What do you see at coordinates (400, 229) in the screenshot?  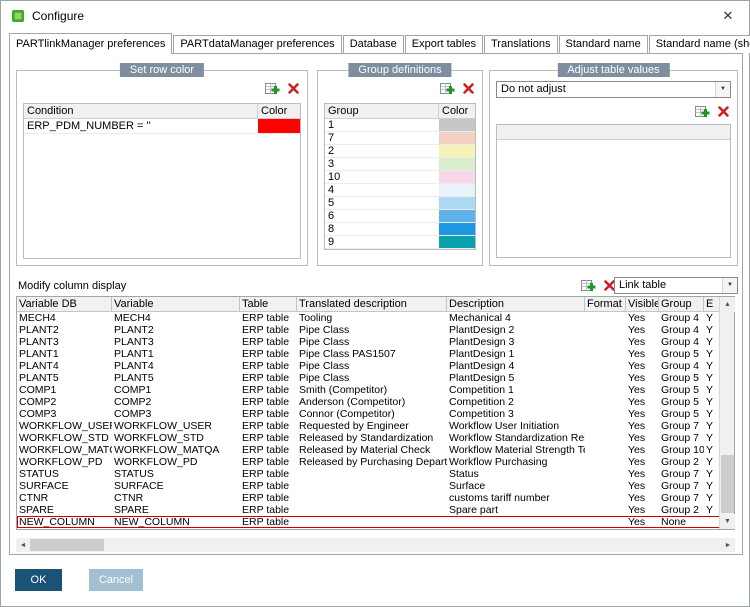 I see `group-definition-row: 8` at bounding box center [400, 229].